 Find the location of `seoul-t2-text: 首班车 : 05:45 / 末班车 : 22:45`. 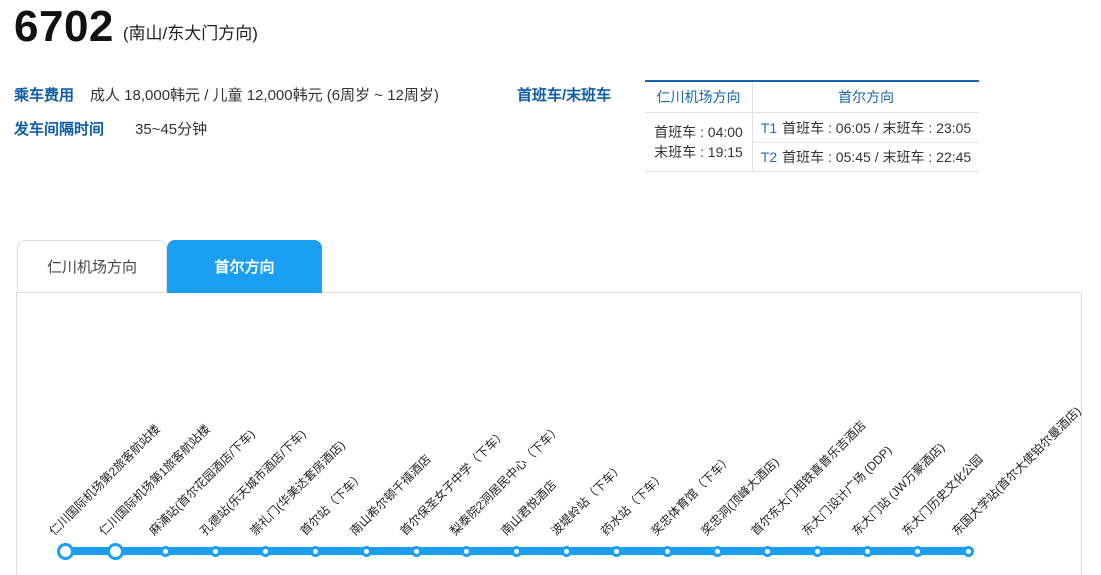

seoul-t2-text: 首班车 : 05:45 / 末班车 : 22:45 is located at coordinates (877, 157).